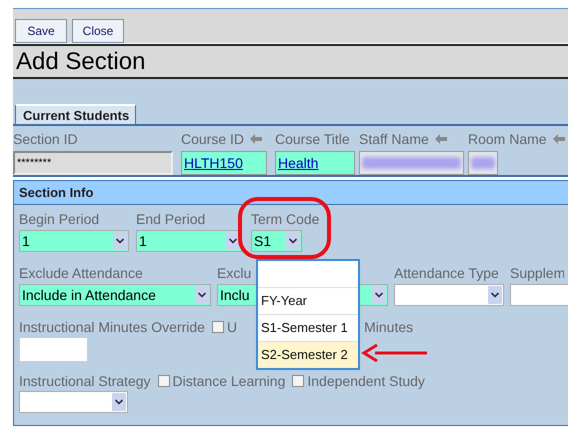 This screenshot has height=429, width=568. Describe the element at coordinates (507, 139) in the screenshot. I see `field-label: Room Name` at that location.